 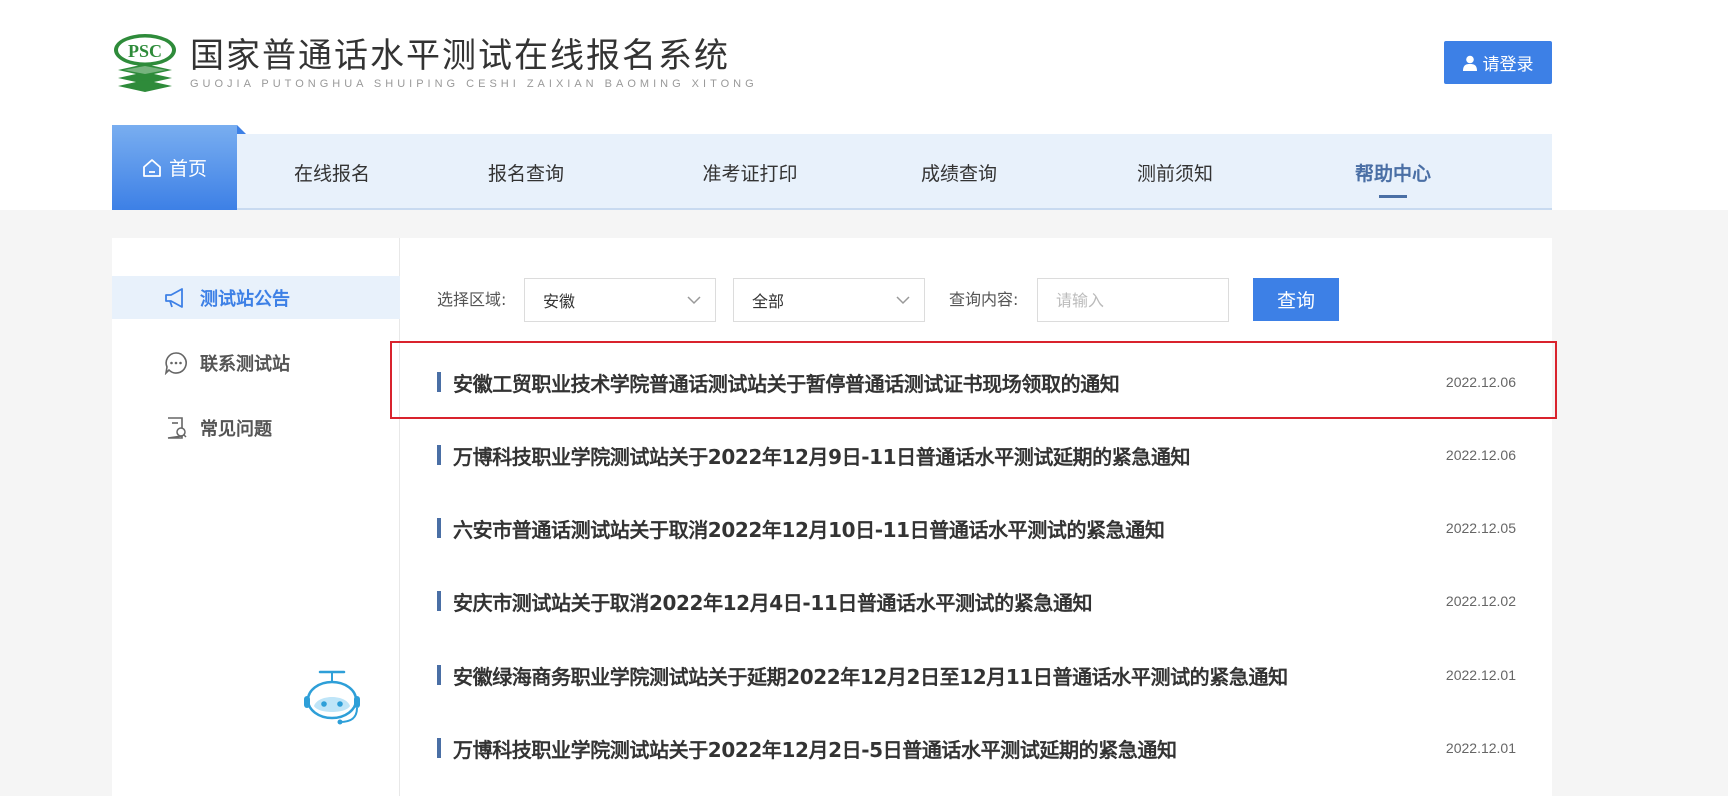 I want to click on chat-bubble-icon, so click(x=175, y=363).